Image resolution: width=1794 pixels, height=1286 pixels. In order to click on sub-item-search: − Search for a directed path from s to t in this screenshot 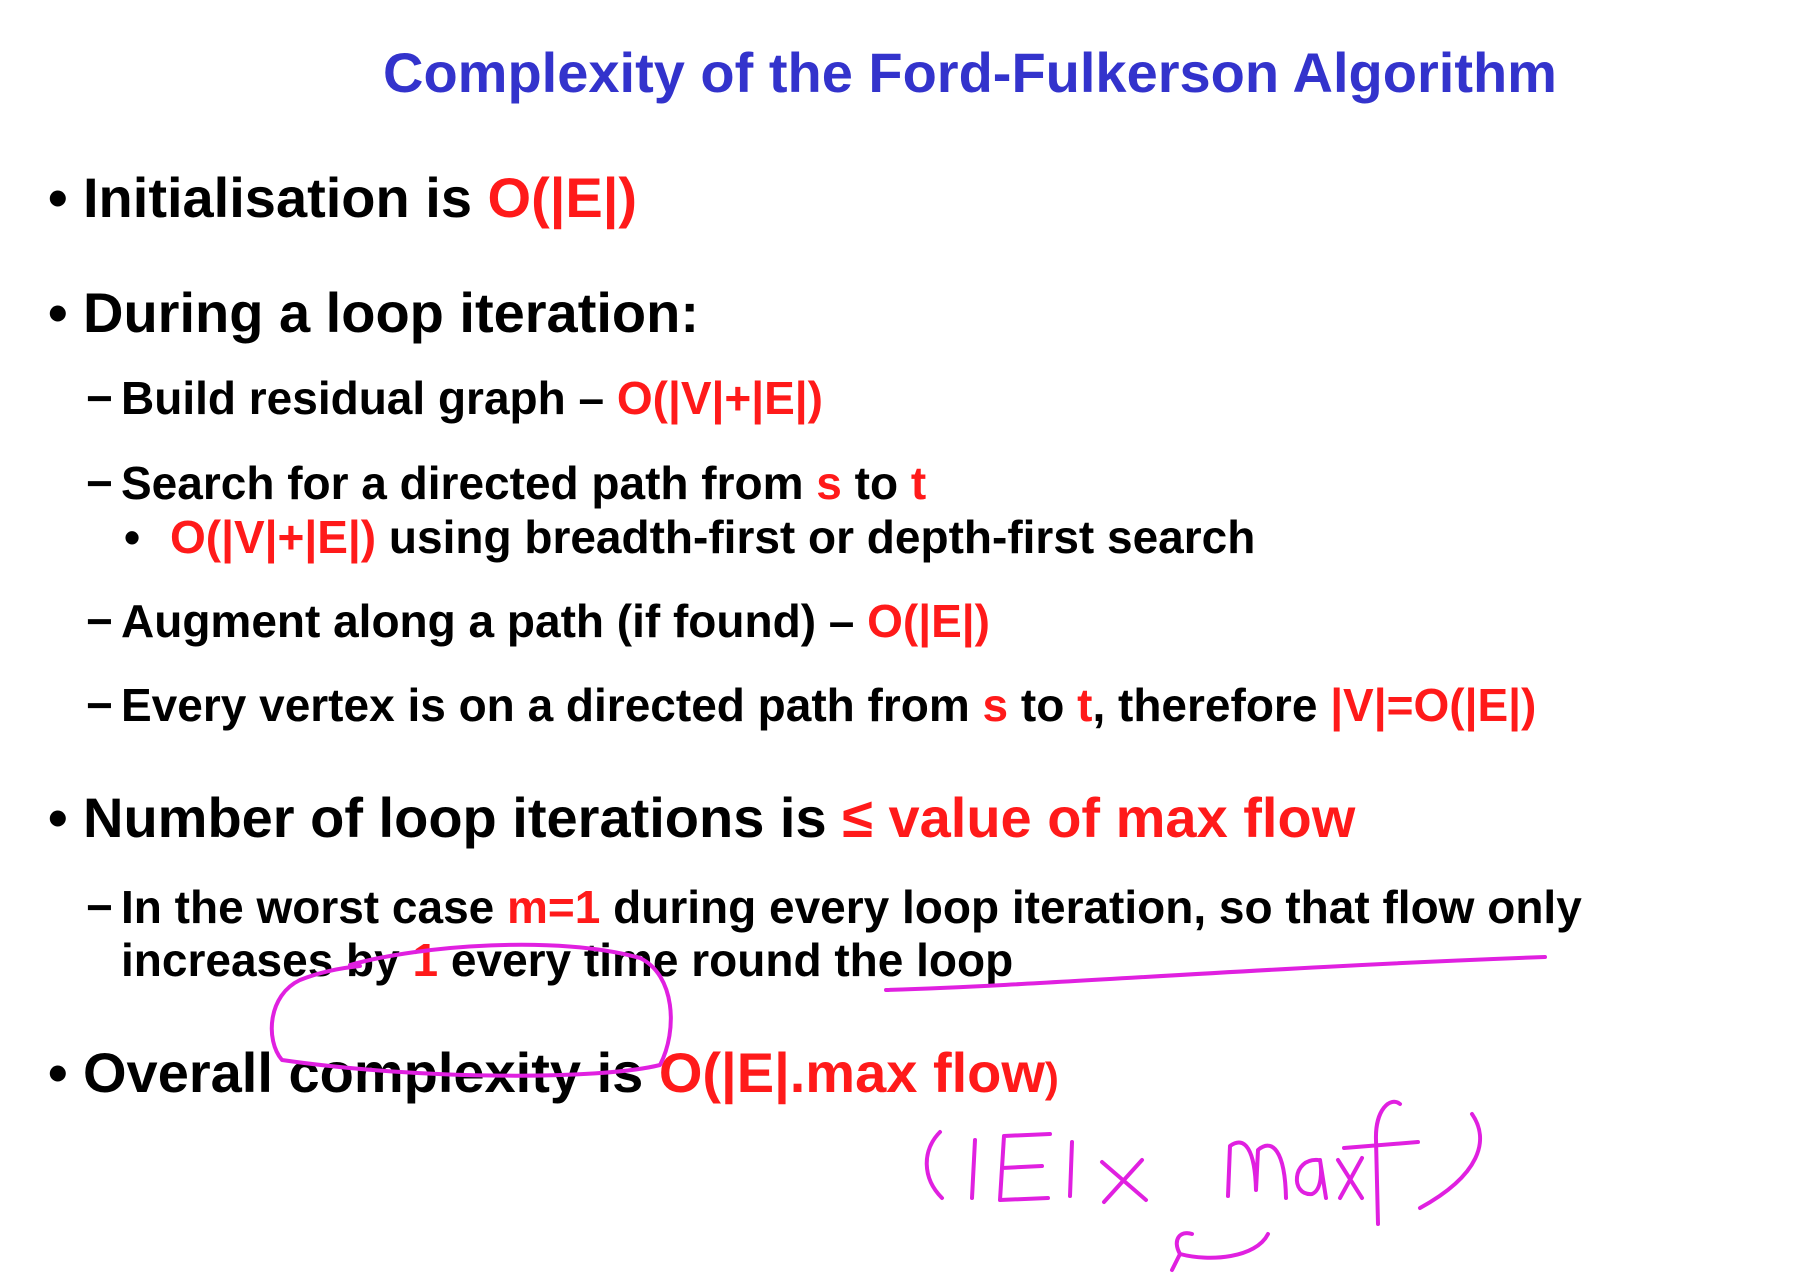, I will do `click(506, 483)`.